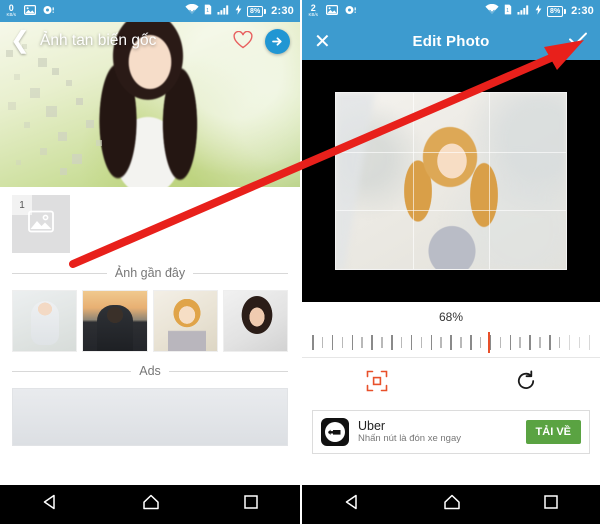  I want to click on close-icon: ✕, so click(326, 41).